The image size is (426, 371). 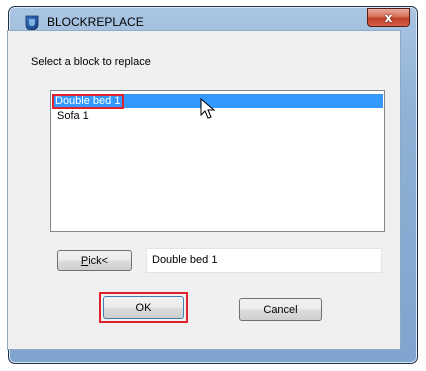 I want to click on close-icon: x, so click(x=388, y=17).